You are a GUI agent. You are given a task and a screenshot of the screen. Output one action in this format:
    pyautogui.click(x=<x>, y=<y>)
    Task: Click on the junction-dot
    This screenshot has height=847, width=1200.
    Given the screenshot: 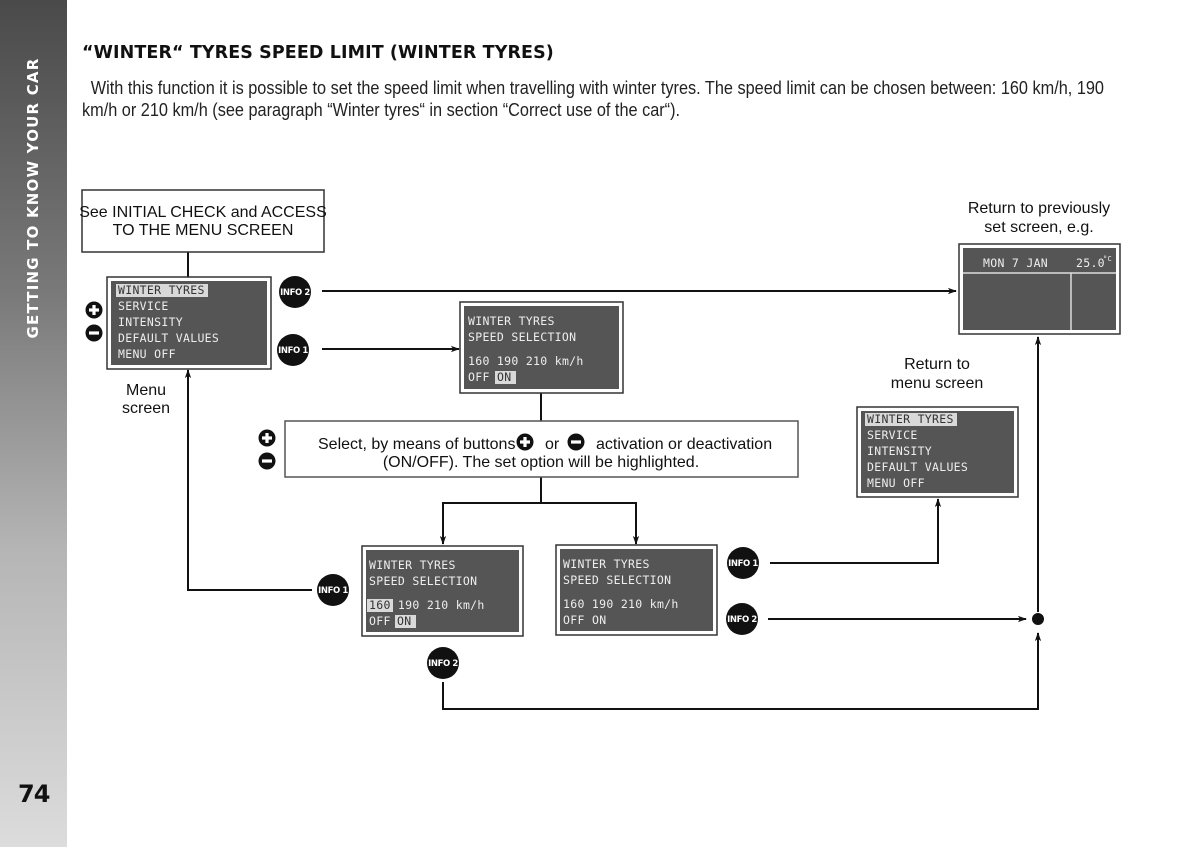 What is the action you would take?
    pyautogui.click(x=1038, y=619)
    